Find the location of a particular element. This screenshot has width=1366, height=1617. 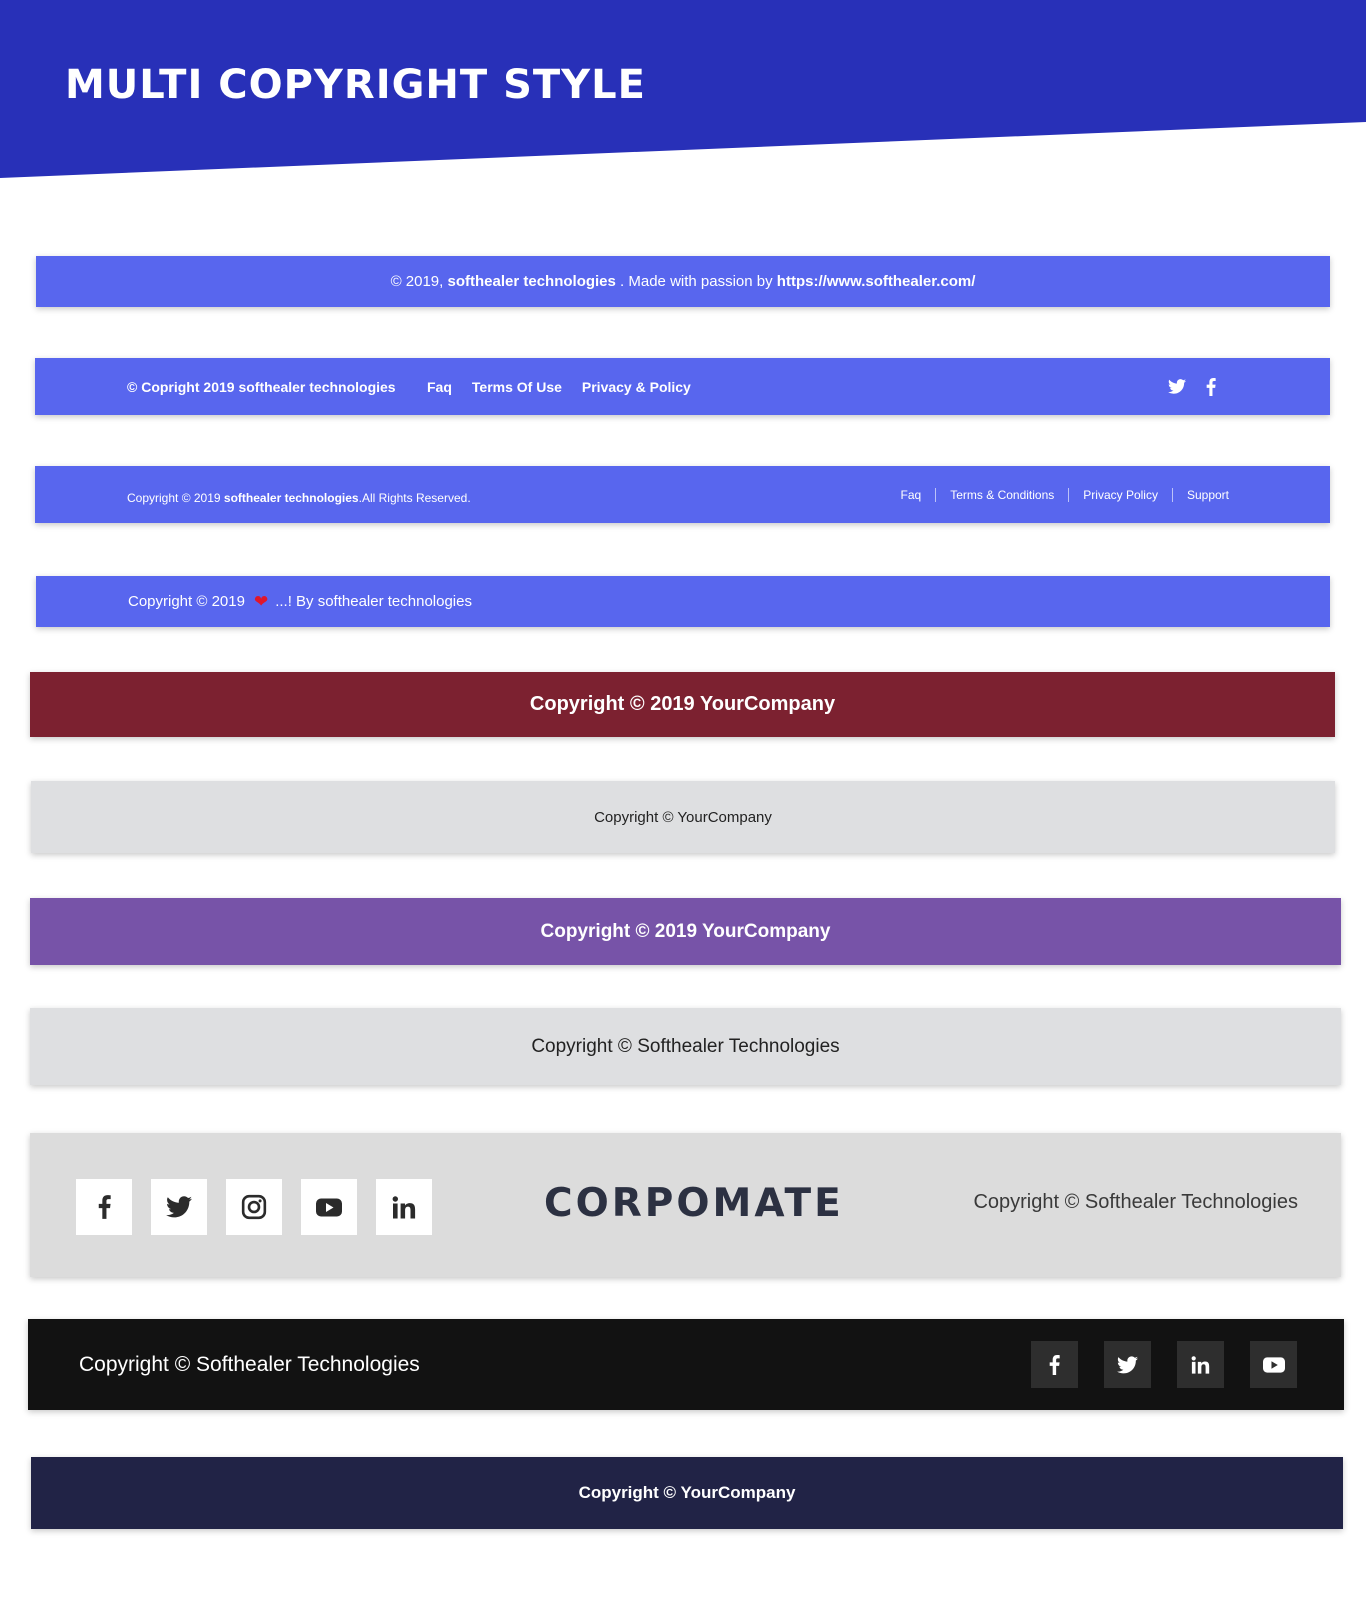

copyright-footer-10: Copyright © Softhealer Technologies is located at coordinates (686, 1364).